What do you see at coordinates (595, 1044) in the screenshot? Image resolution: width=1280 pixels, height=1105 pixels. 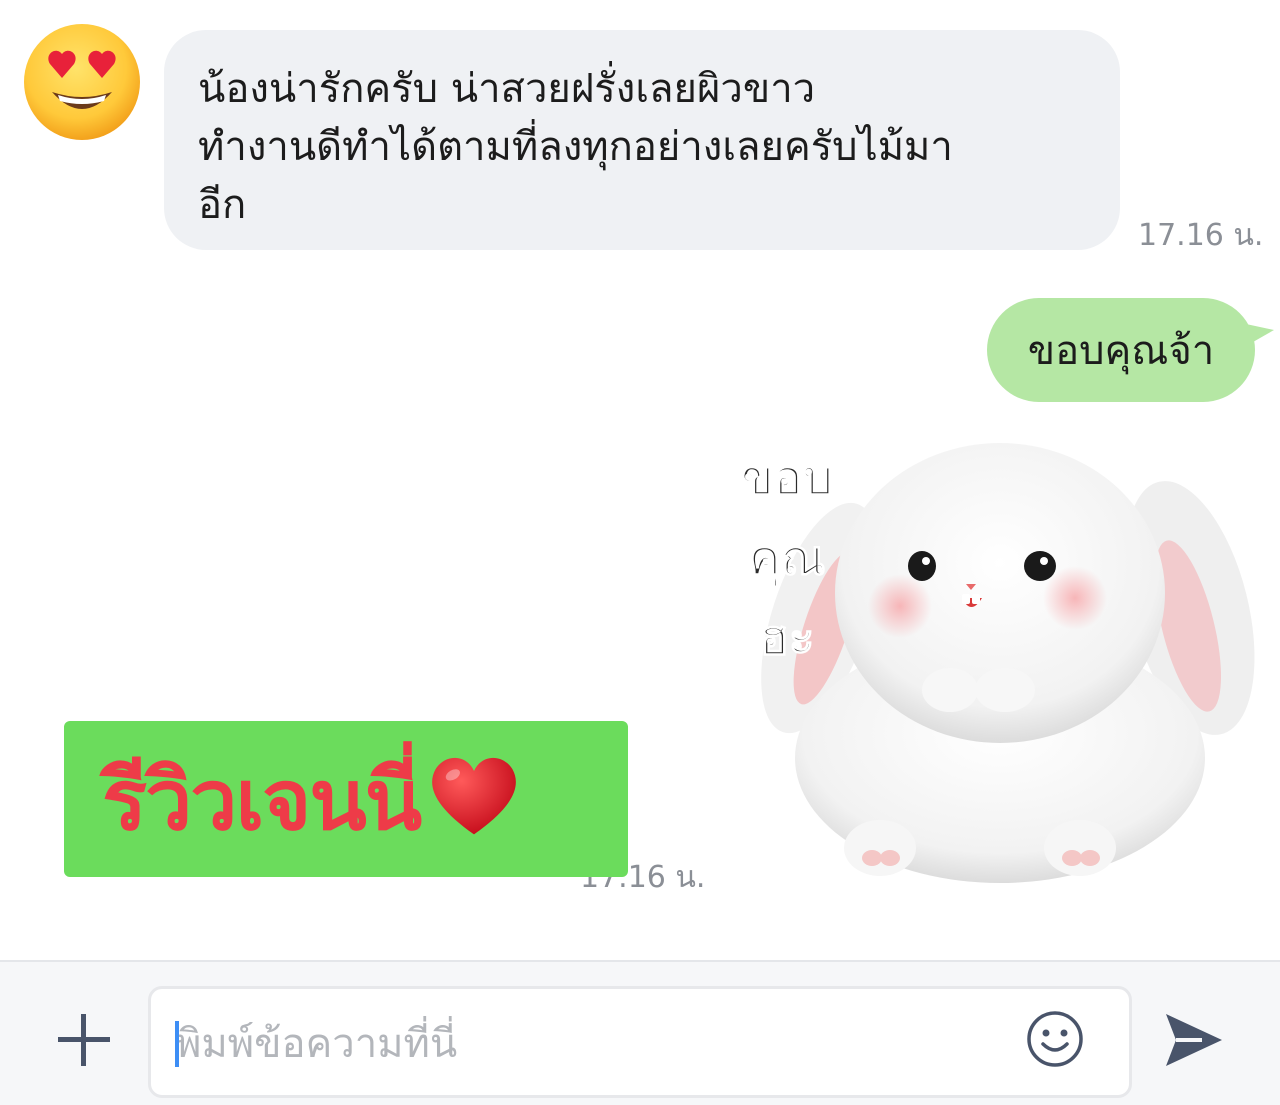 I see `message-input` at bounding box center [595, 1044].